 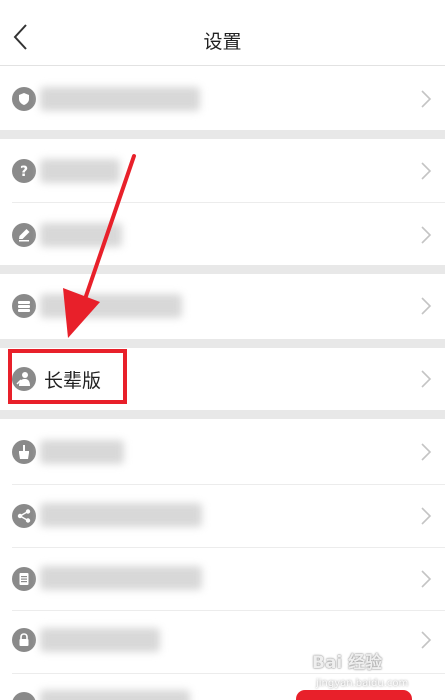 I want to click on settings-row-broom, so click(x=222, y=451).